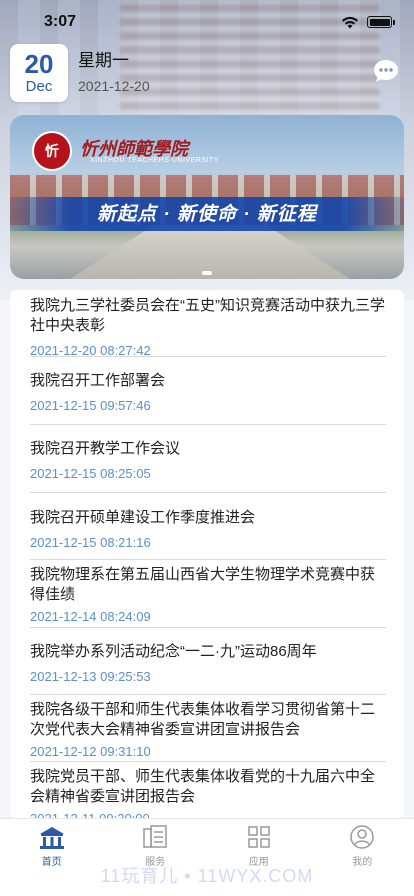 The height and width of the screenshot is (896, 414). I want to click on news-time: 2021-12-12 09:31:10, so click(90, 751).